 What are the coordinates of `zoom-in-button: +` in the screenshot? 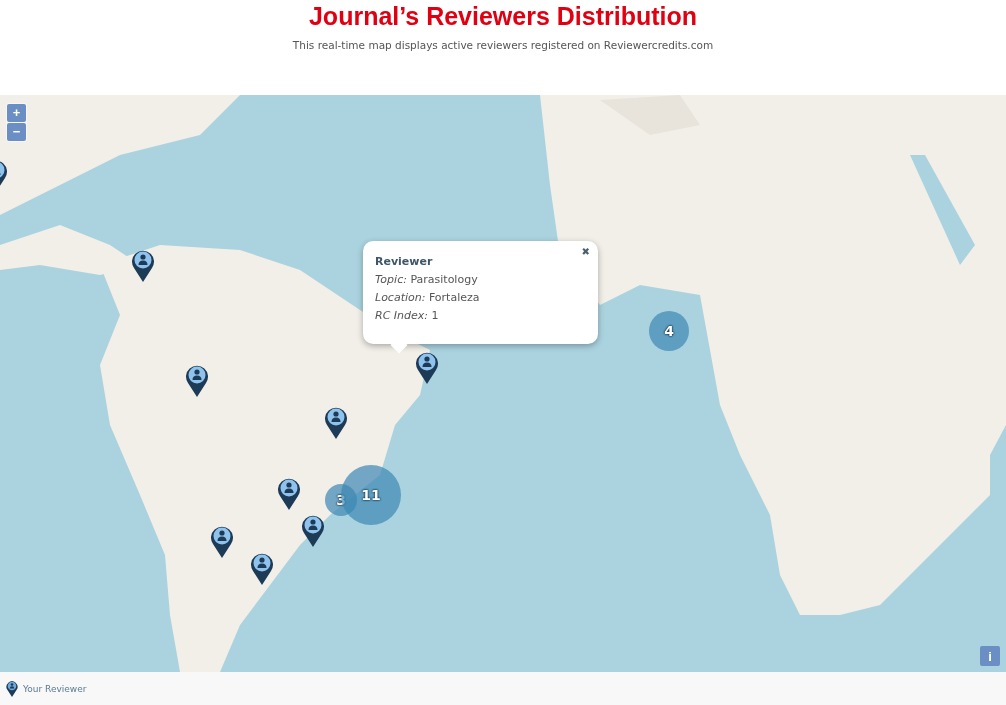 It's located at (16, 113).